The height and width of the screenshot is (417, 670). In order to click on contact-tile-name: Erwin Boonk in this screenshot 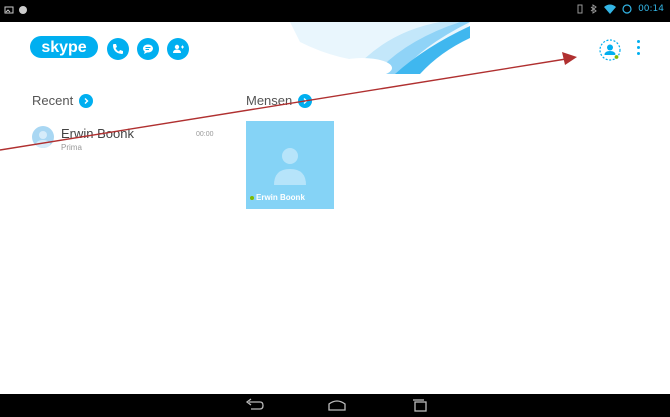, I will do `click(280, 197)`.